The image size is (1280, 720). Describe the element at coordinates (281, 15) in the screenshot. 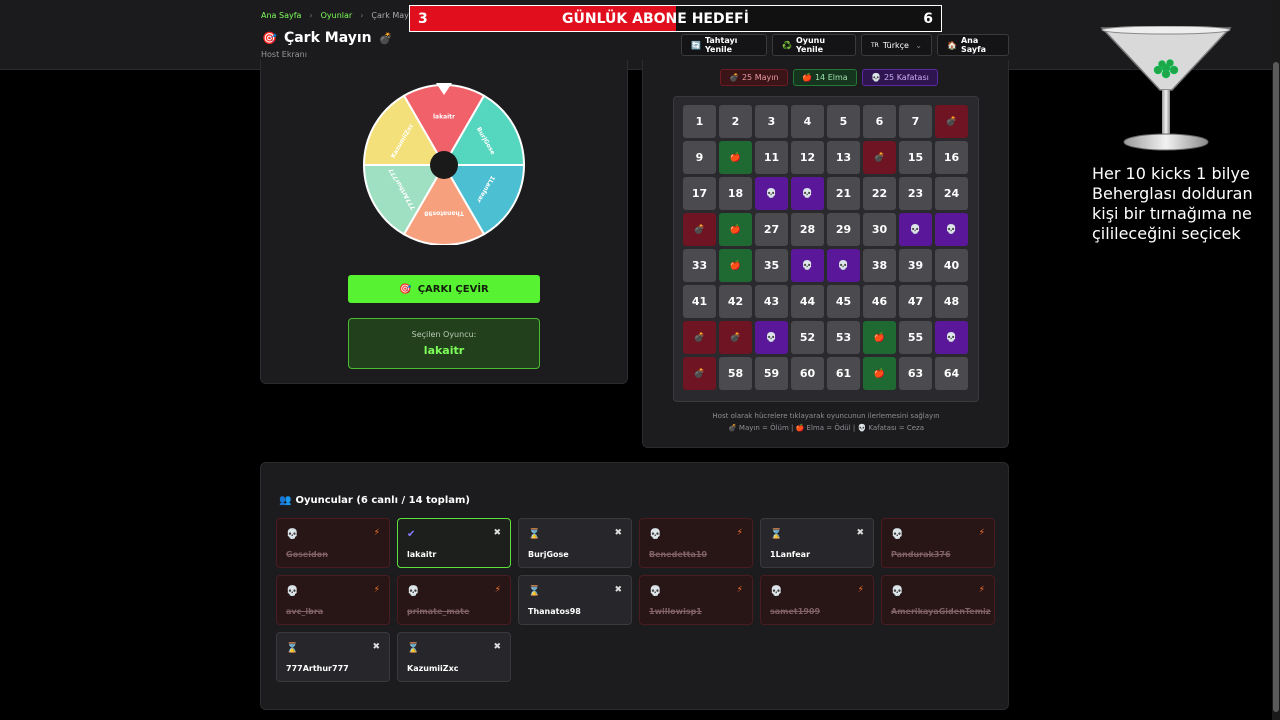

I see `breadcrumb-home: Ana Sayfa` at that location.